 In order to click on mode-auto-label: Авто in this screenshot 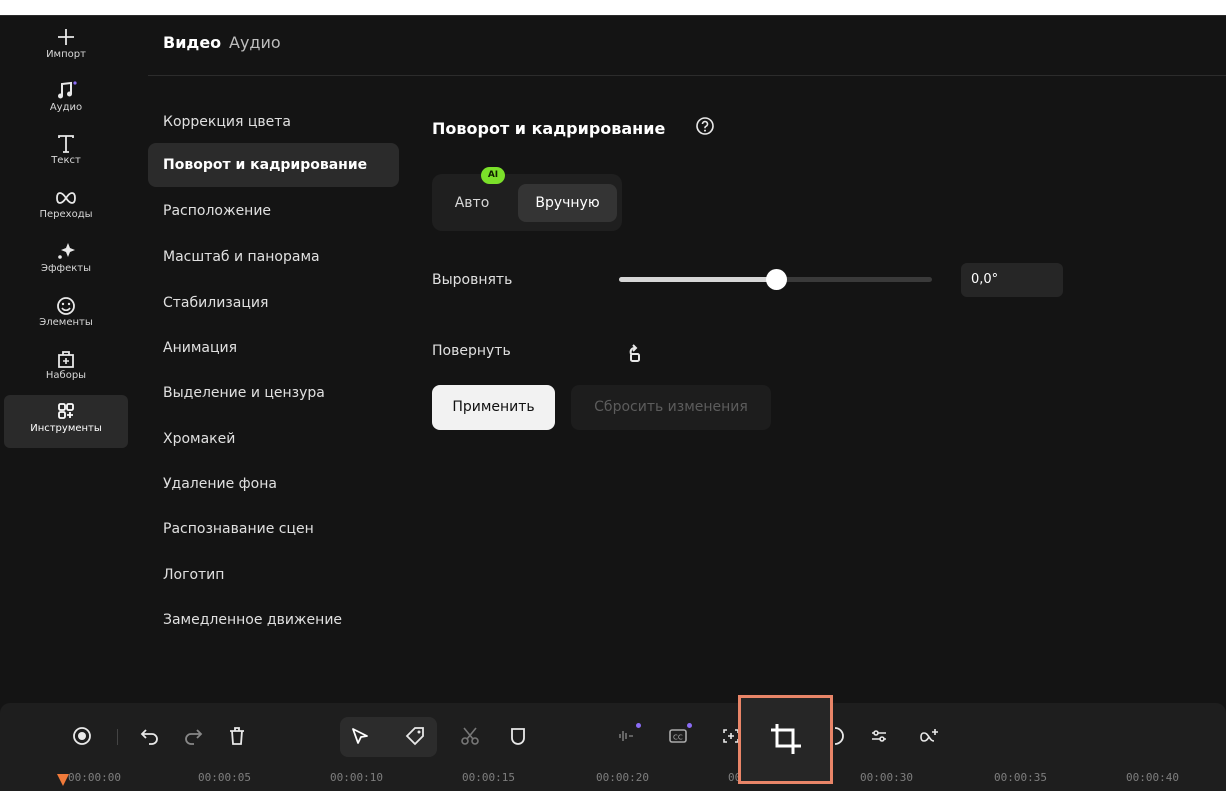, I will do `click(472, 203)`.